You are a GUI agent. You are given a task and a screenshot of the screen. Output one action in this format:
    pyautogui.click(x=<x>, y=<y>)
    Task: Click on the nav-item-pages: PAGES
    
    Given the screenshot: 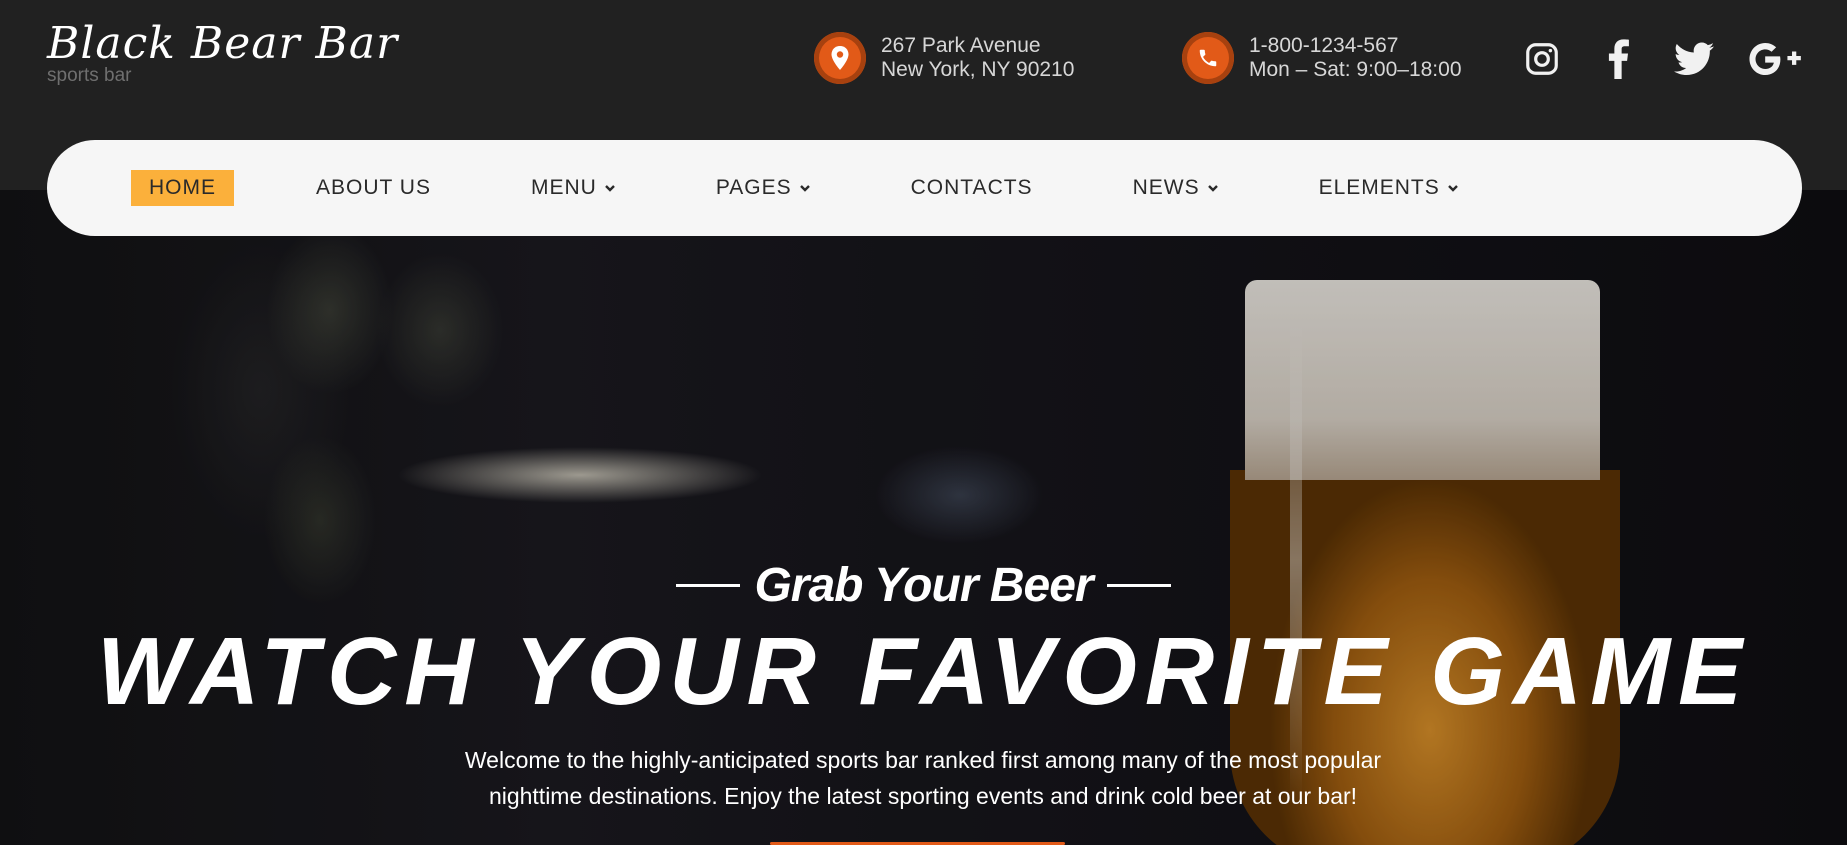 What is the action you would take?
    pyautogui.click(x=763, y=188)
    